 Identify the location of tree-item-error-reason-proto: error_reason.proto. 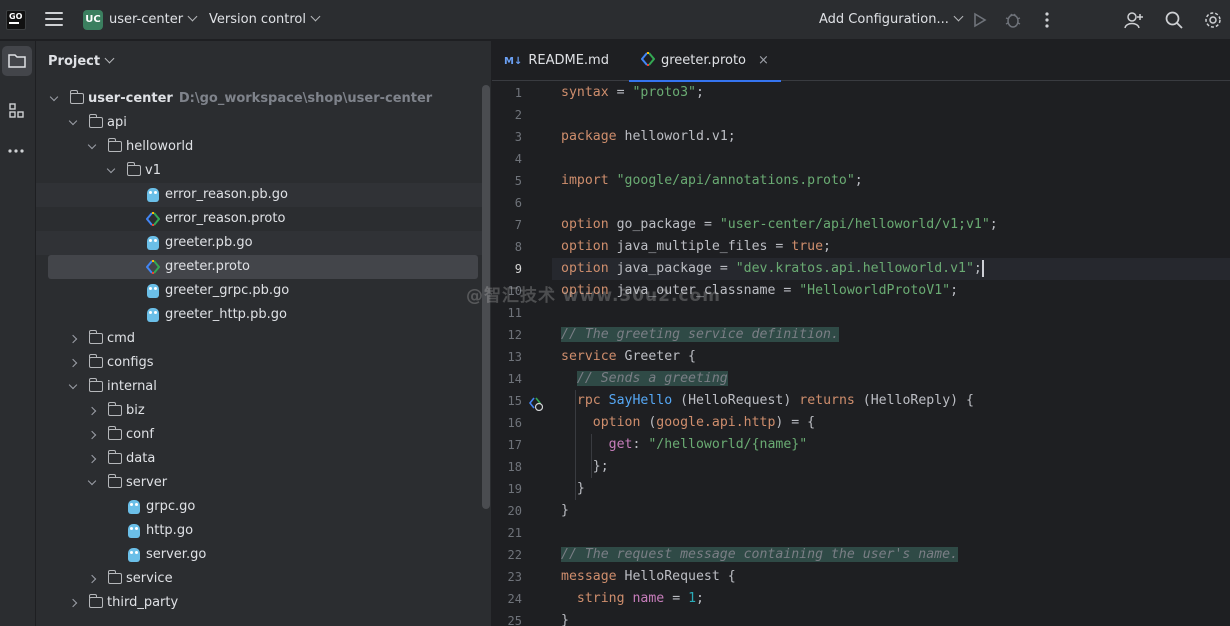
(259, 219).